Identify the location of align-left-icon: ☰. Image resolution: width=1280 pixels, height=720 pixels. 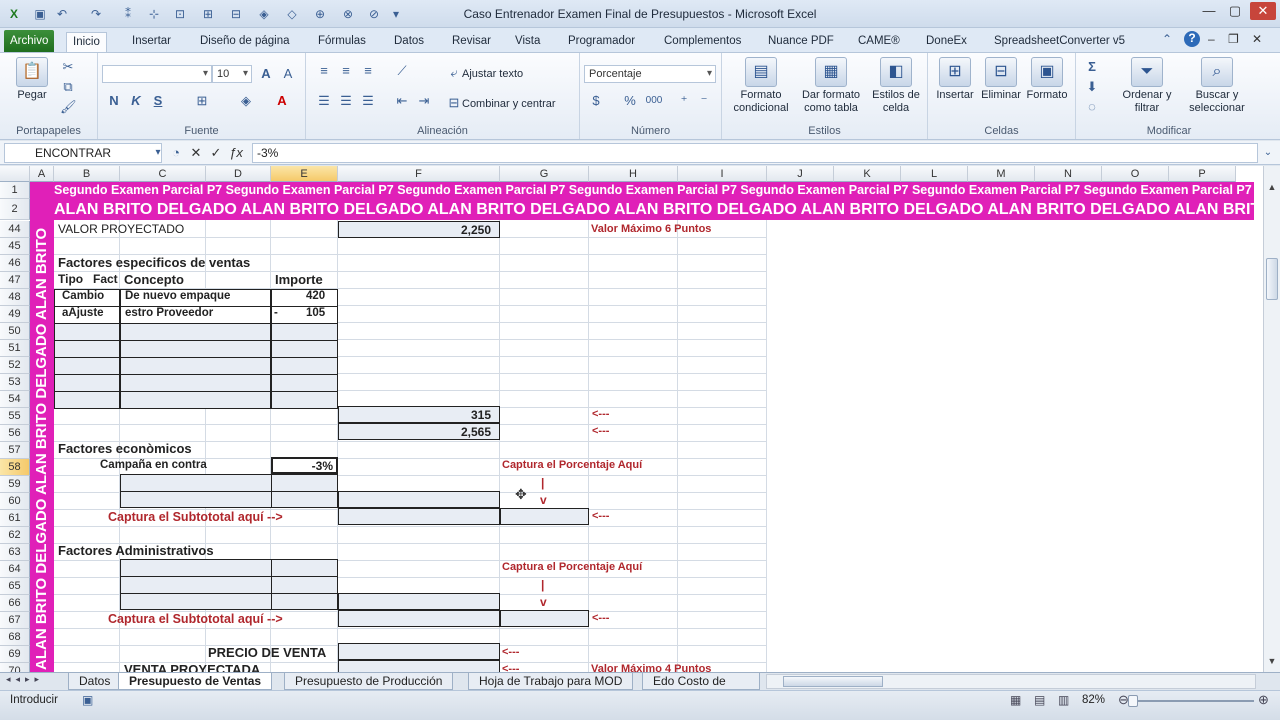
(324, 101).